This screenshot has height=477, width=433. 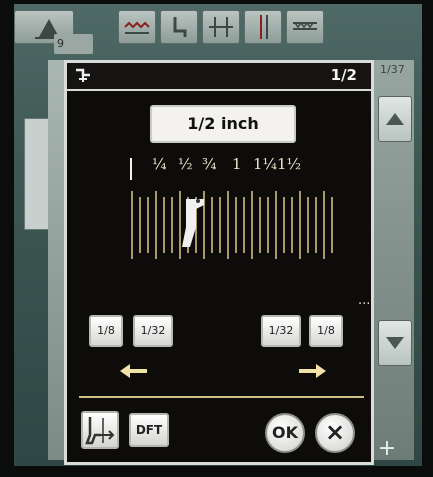 What do you see at coordinates (265, 164) in the screenshot?
I see `scale-label-one-quarter: 1¼` at bounding box center [265, 164].